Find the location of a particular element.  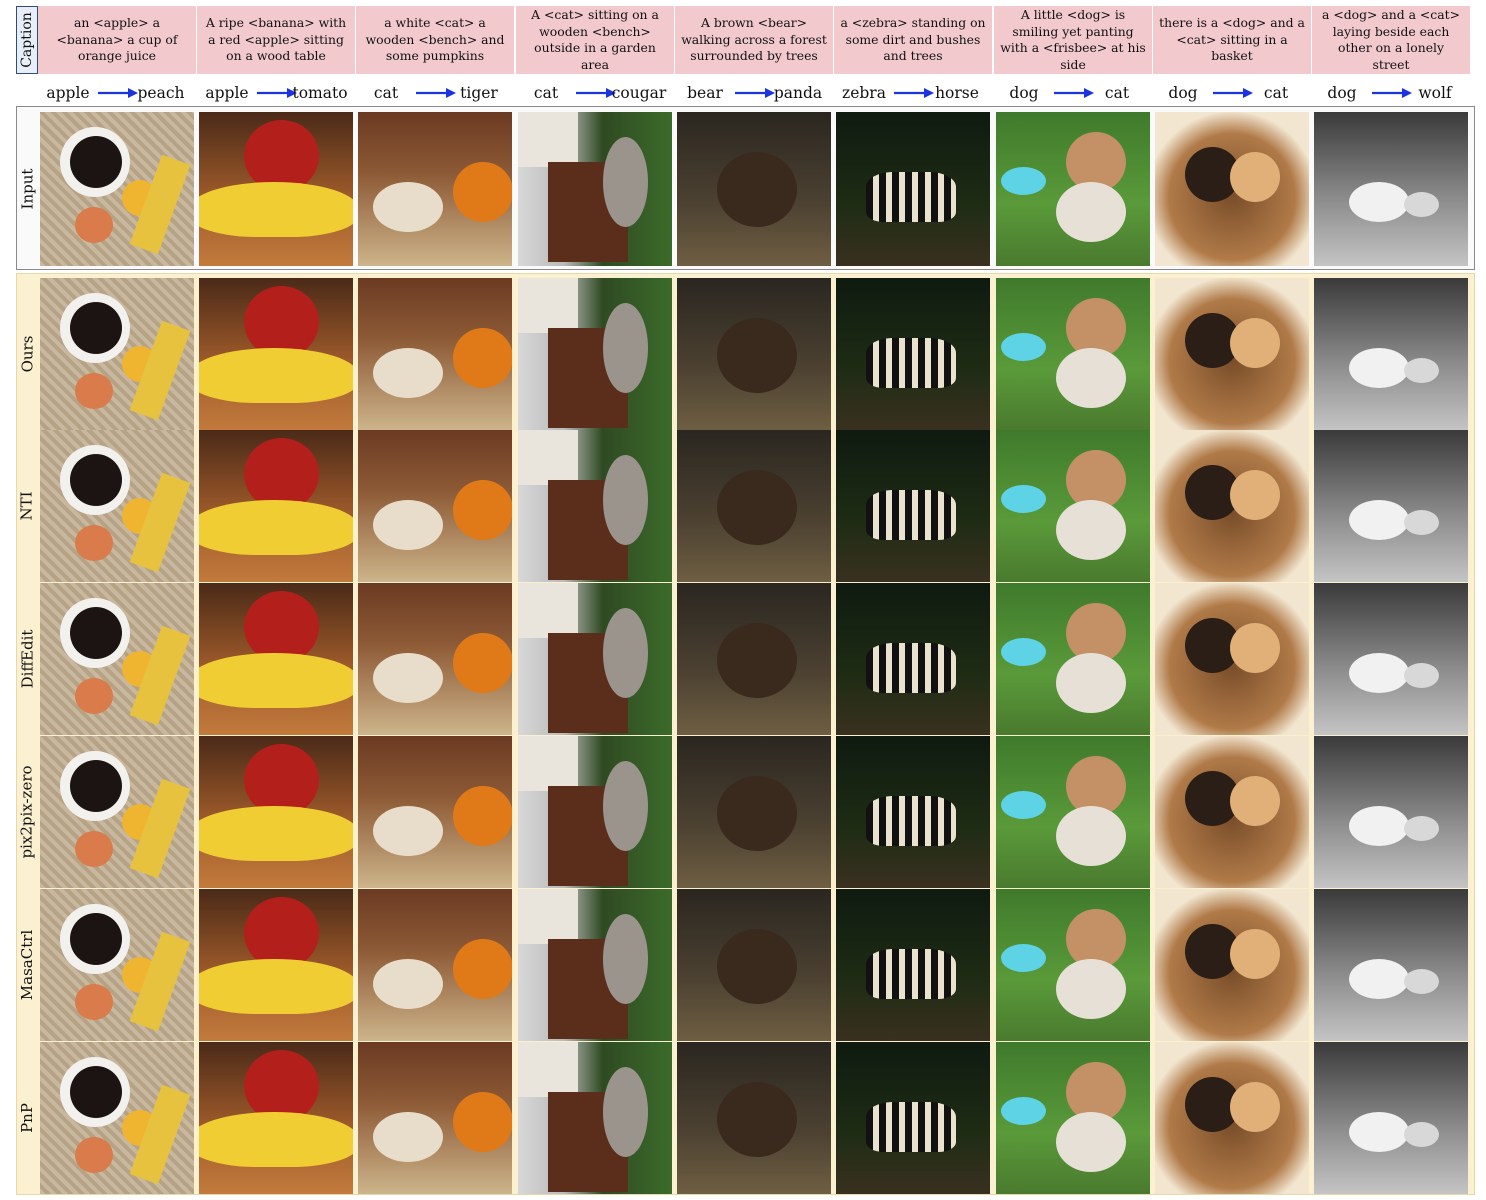

edit-pair: apple peach is located at coordinates (117, 93).